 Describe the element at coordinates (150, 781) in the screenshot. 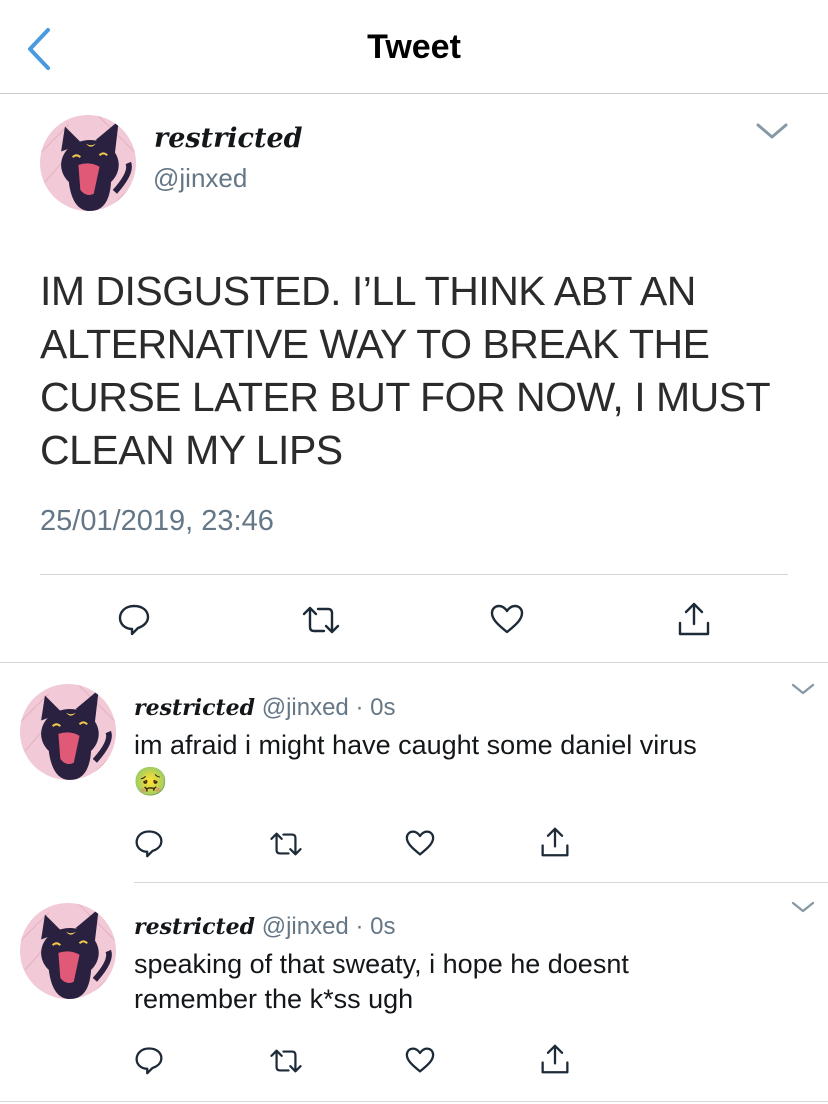

I see `nauseated-face-emoji: 🤢` at that location.